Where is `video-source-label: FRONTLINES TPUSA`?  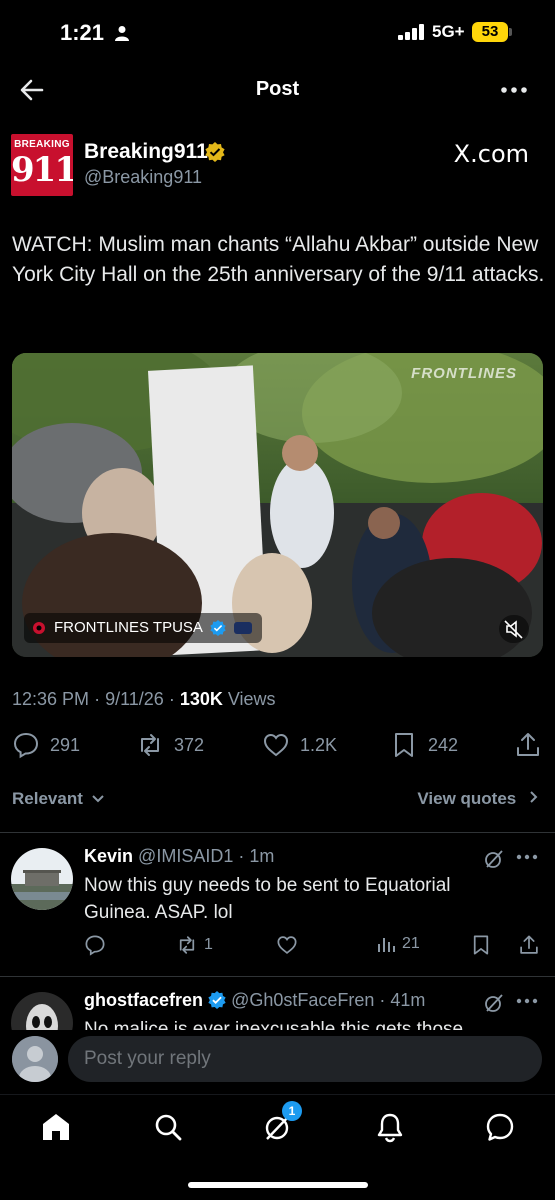 video-source-label: FRONTLINES TPUSA is located at coordinates (128, 627).